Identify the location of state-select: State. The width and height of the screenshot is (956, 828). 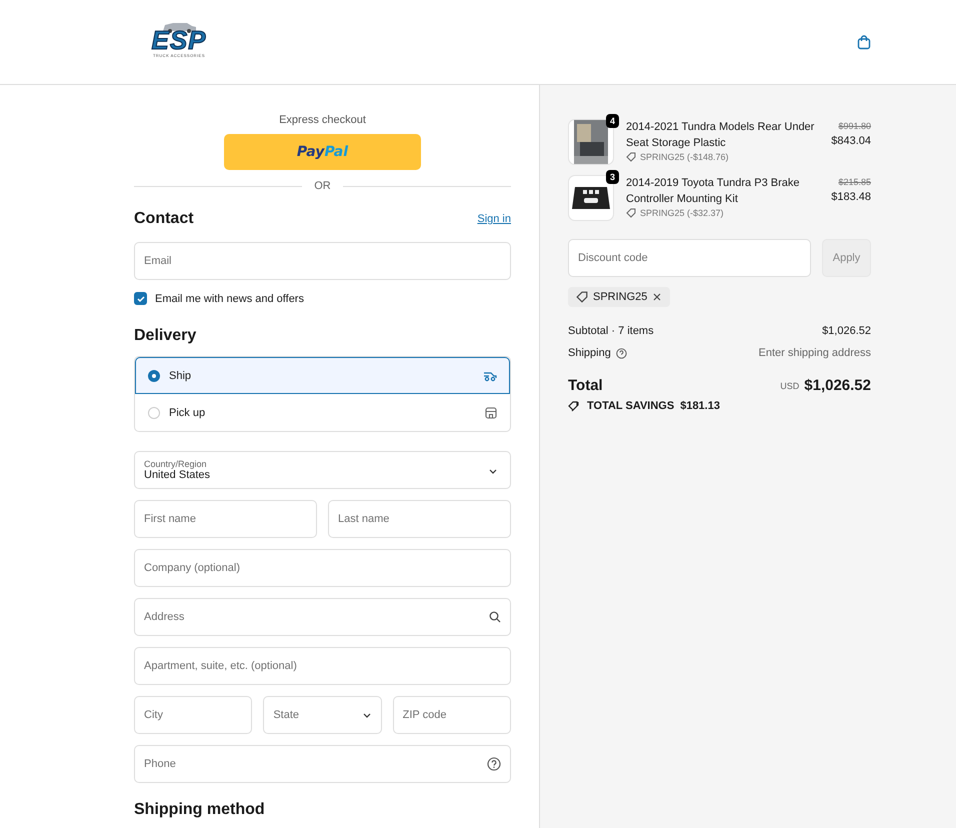
(322, 715).